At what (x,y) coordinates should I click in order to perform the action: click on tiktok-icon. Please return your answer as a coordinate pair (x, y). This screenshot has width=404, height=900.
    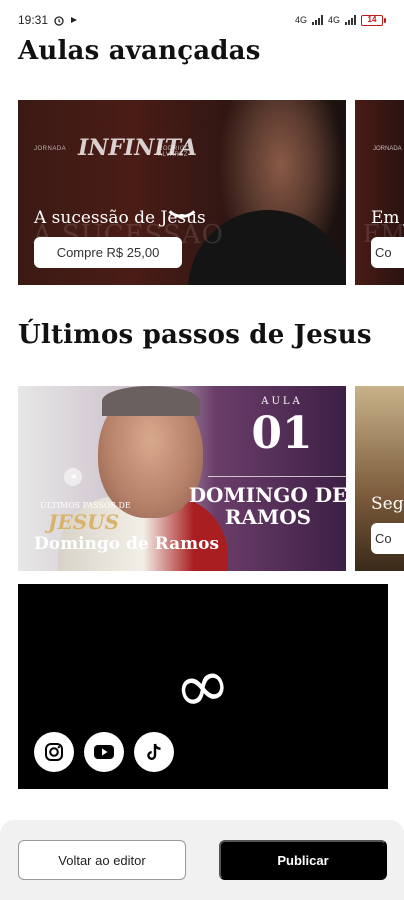
    Looking at the image, I should click on (154, 752).